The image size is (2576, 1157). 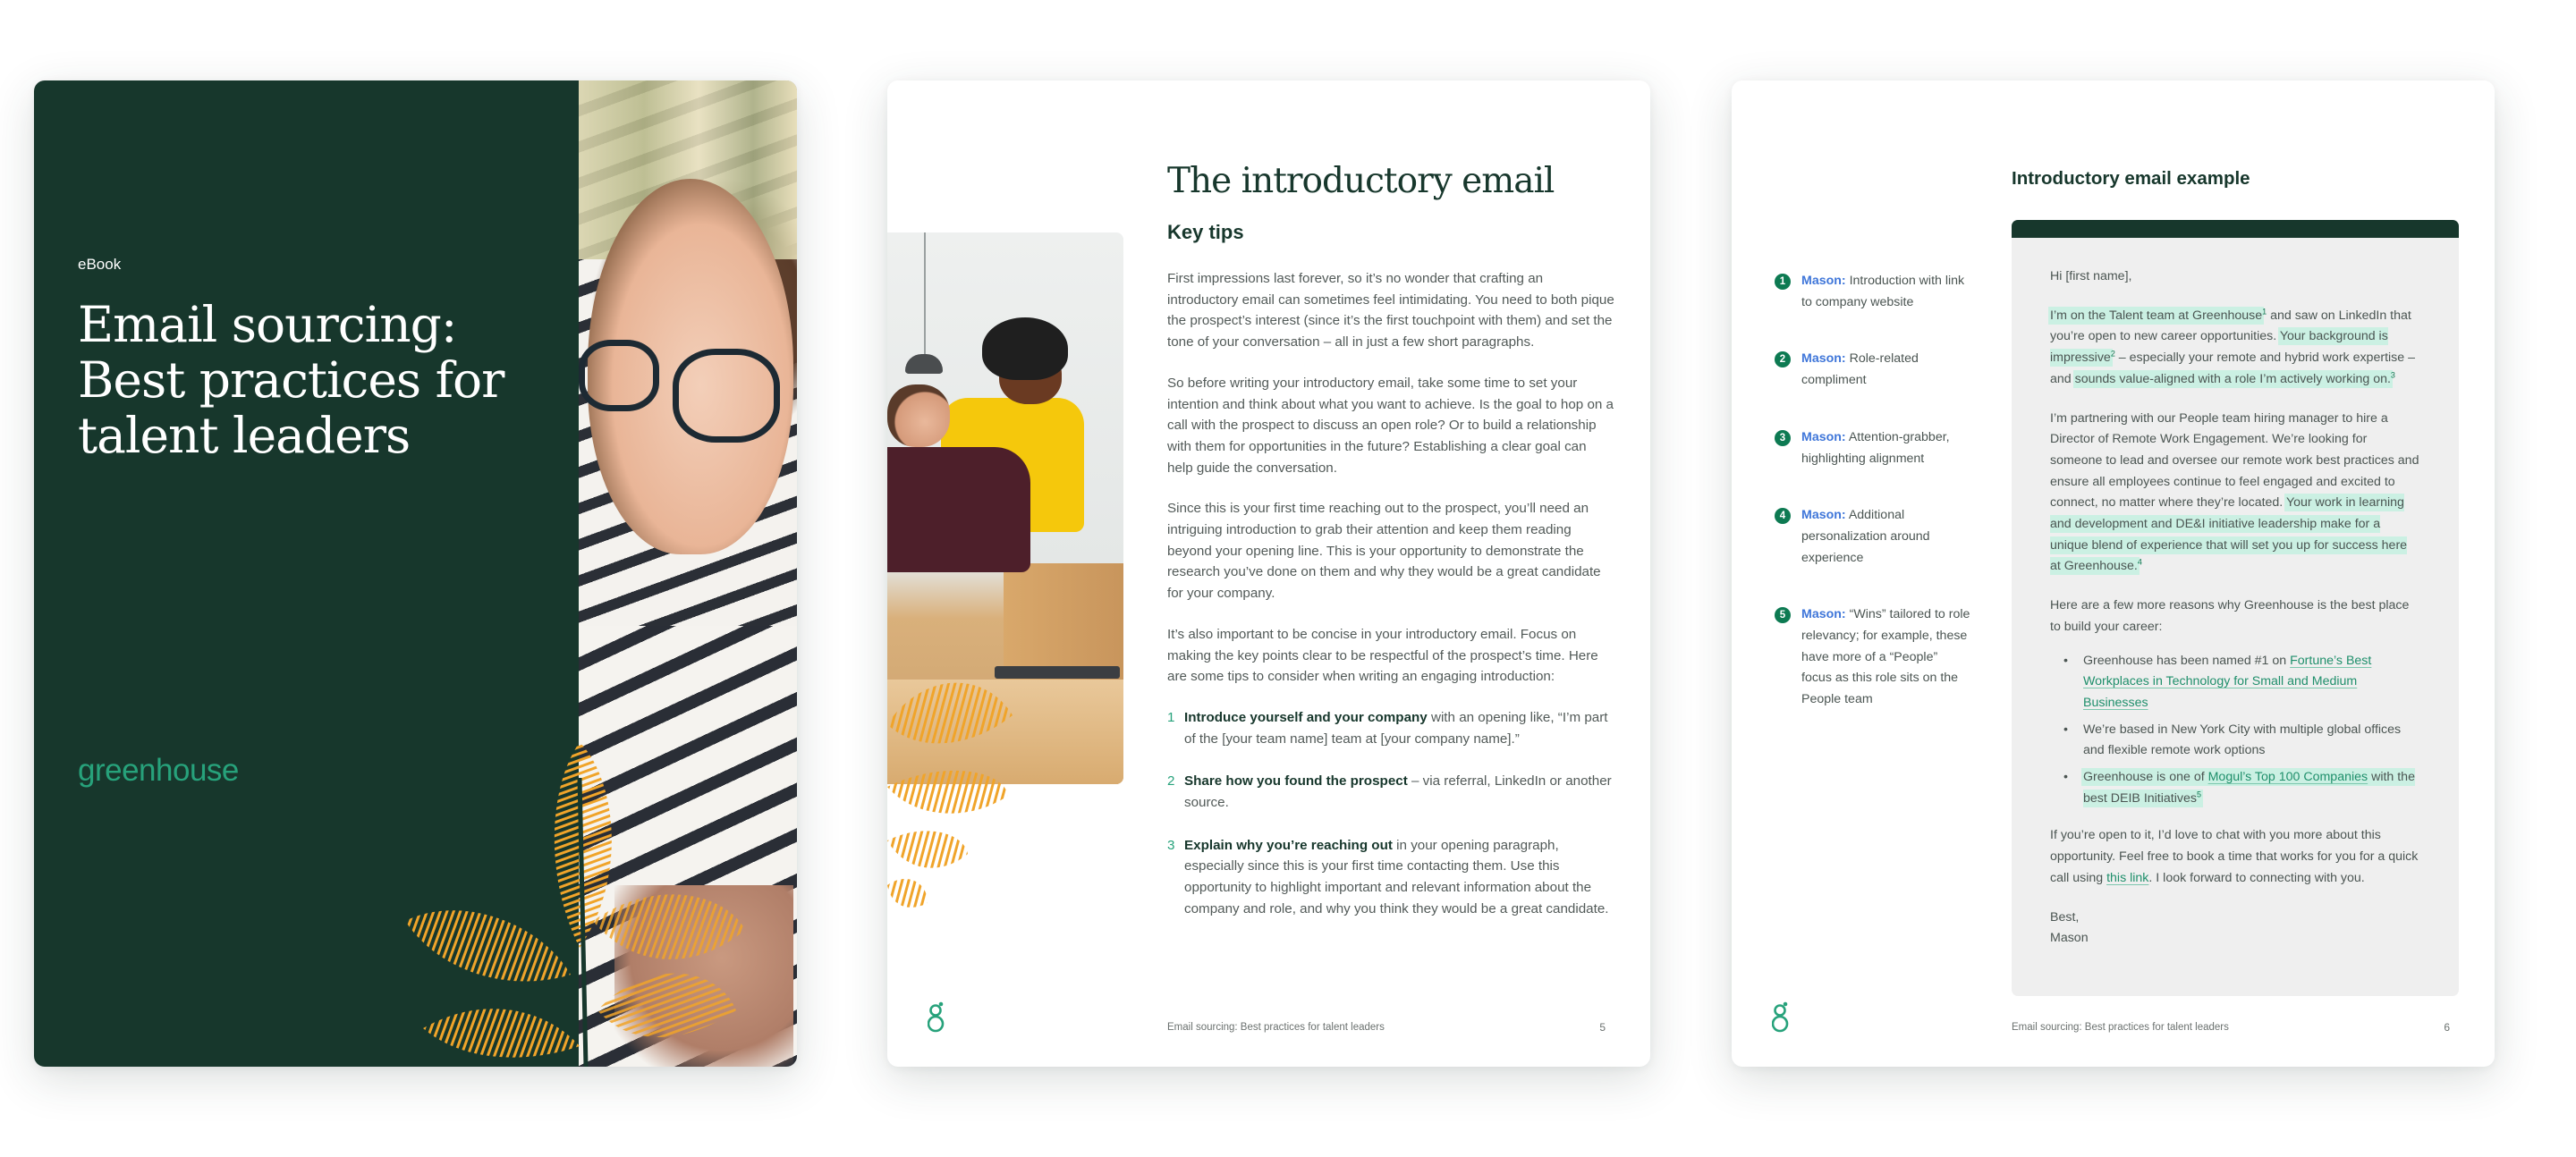 I want to click on cover-title-line: talent leaders, so click(x=244, y=435).